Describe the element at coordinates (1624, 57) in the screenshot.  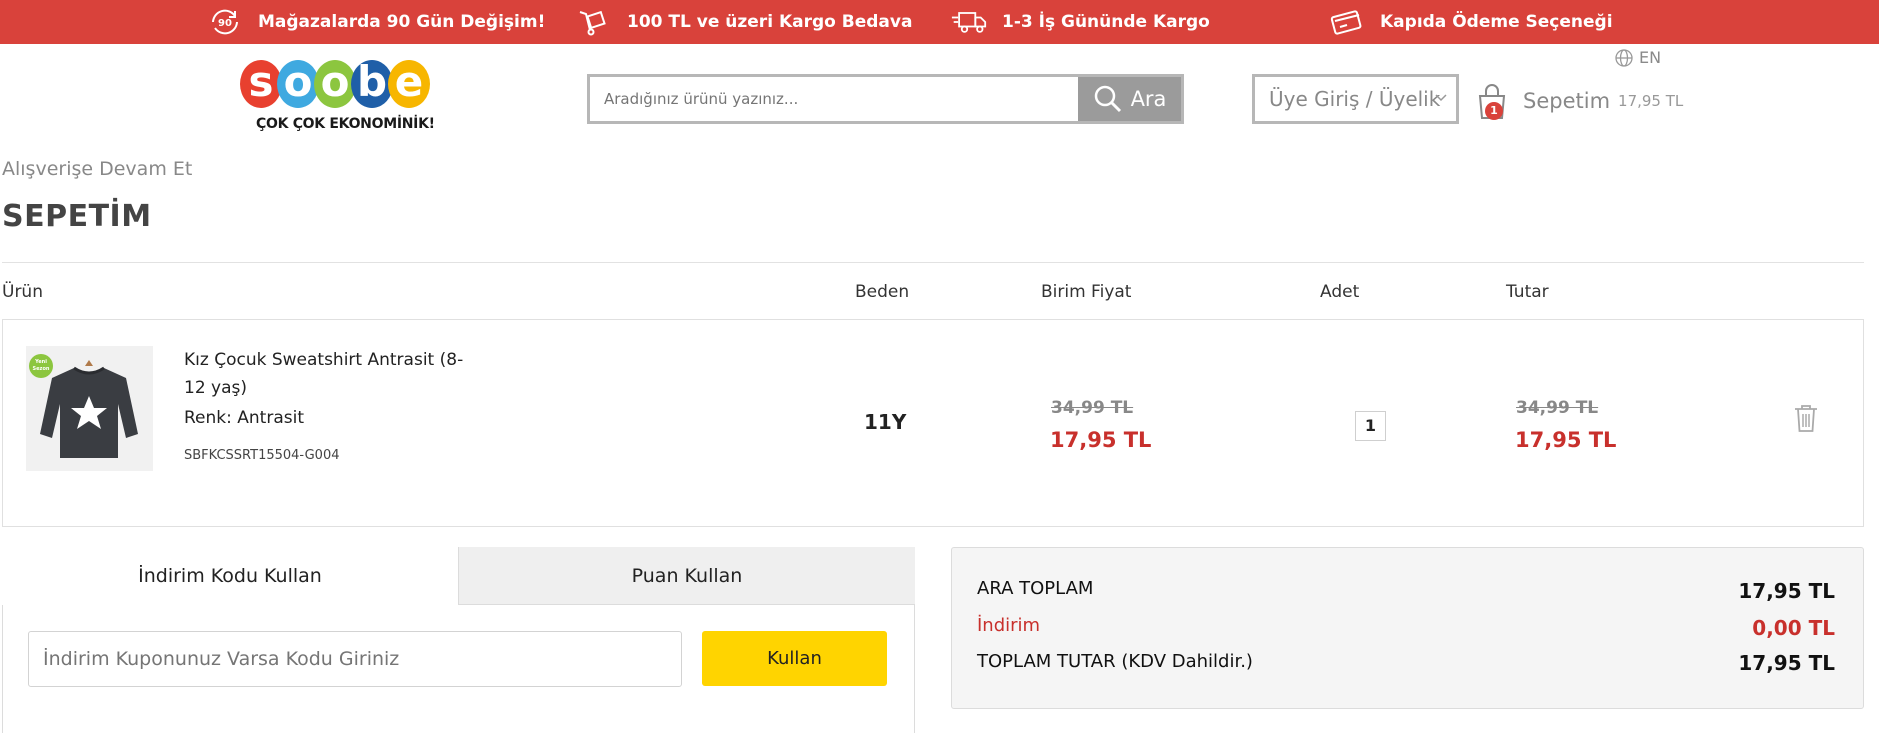
I see `globe-icon` at that location.